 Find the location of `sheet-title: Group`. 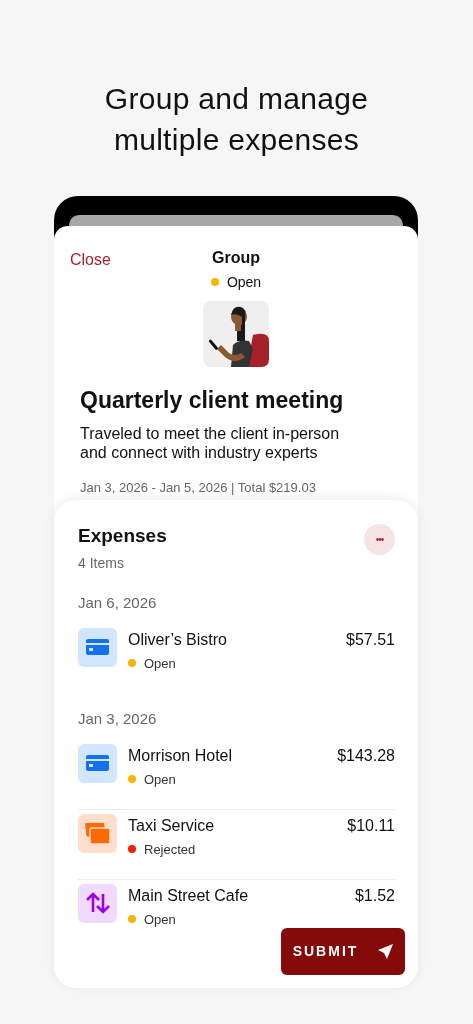

sheet-title: Group is located at coordinates (236, 258).